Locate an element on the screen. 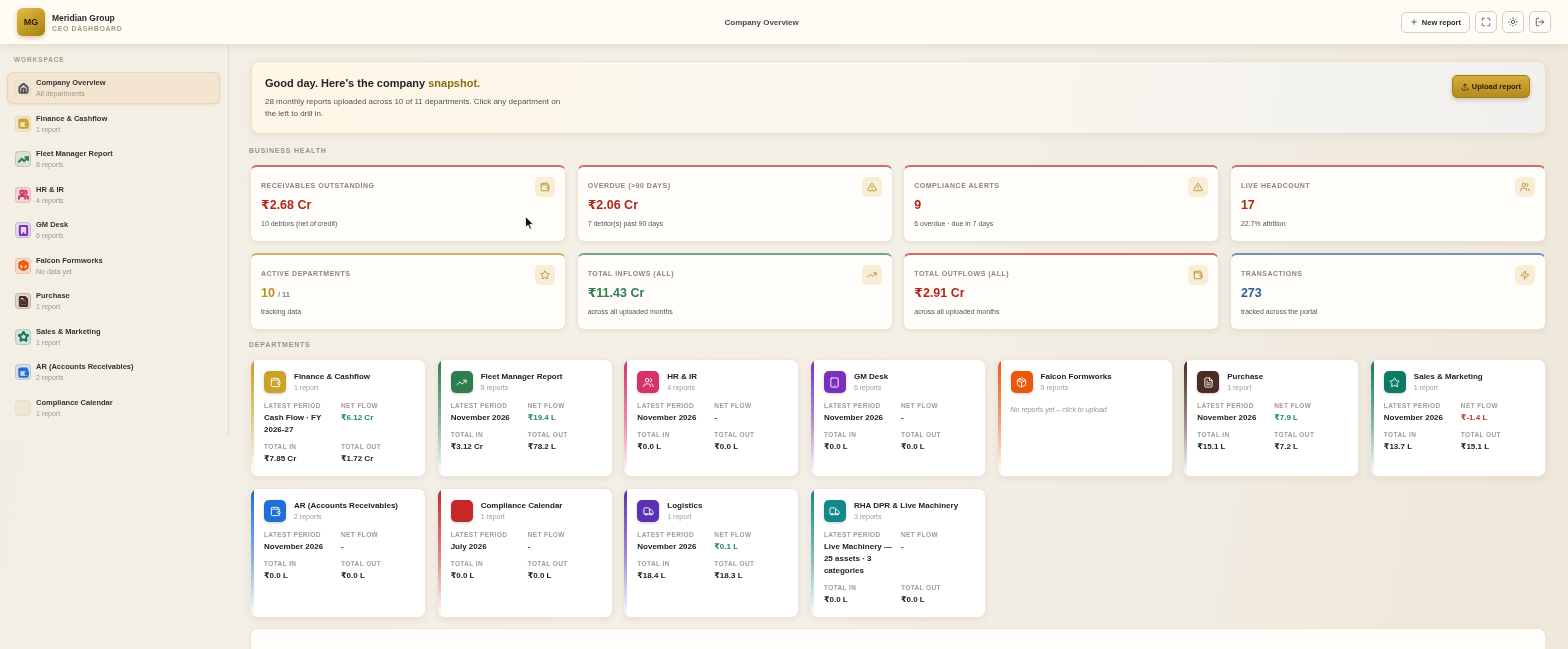  fullscreen-button is located at coordinates (1486, 22).